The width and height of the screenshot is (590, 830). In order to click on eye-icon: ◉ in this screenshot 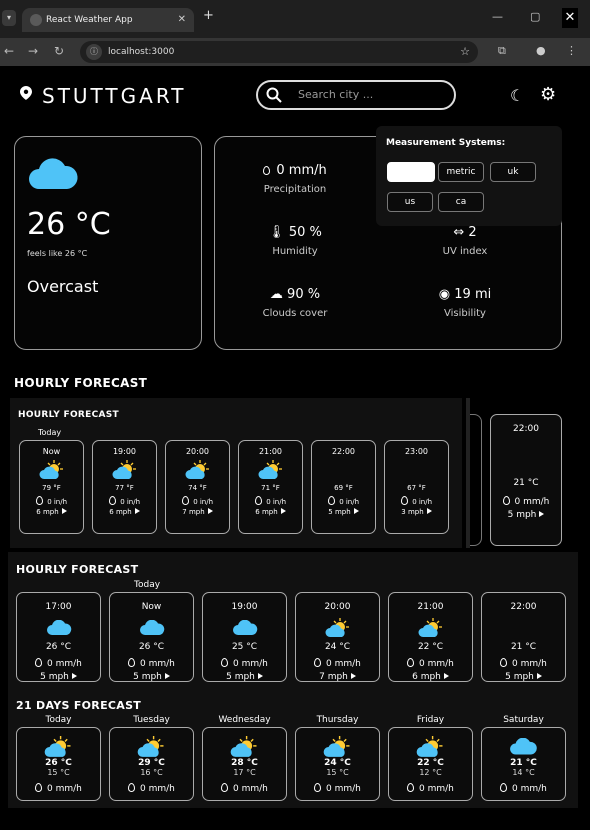, I will do `click(444, 294)`.